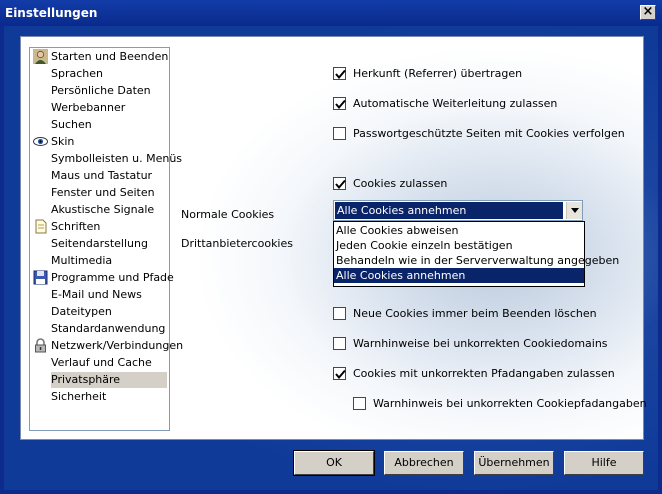 The height and width of the screenshot is (494, 662). I want to click on eye-icon, so click(40, 141).